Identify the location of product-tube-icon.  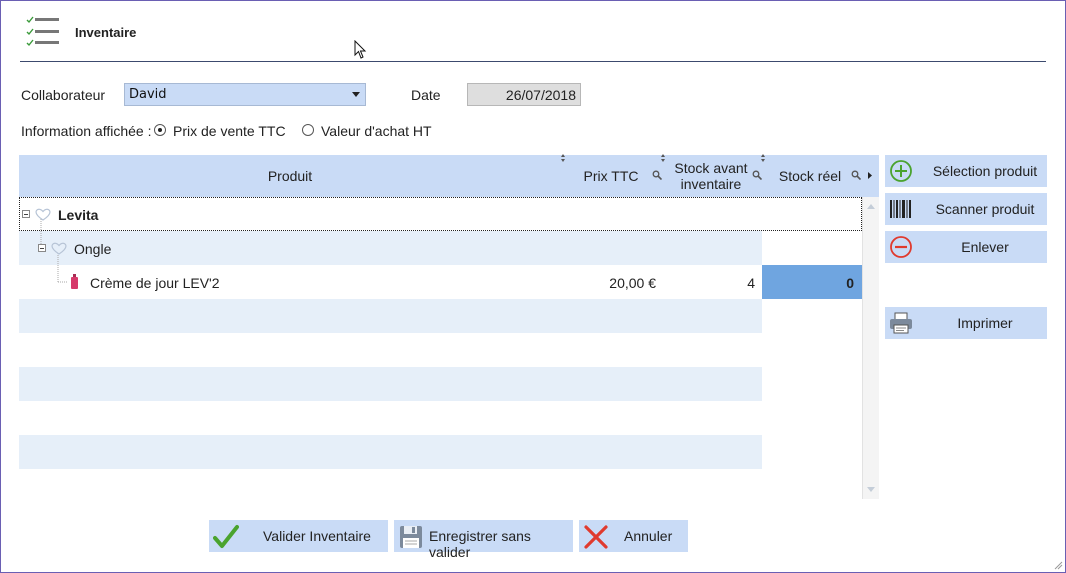
(74, 281).